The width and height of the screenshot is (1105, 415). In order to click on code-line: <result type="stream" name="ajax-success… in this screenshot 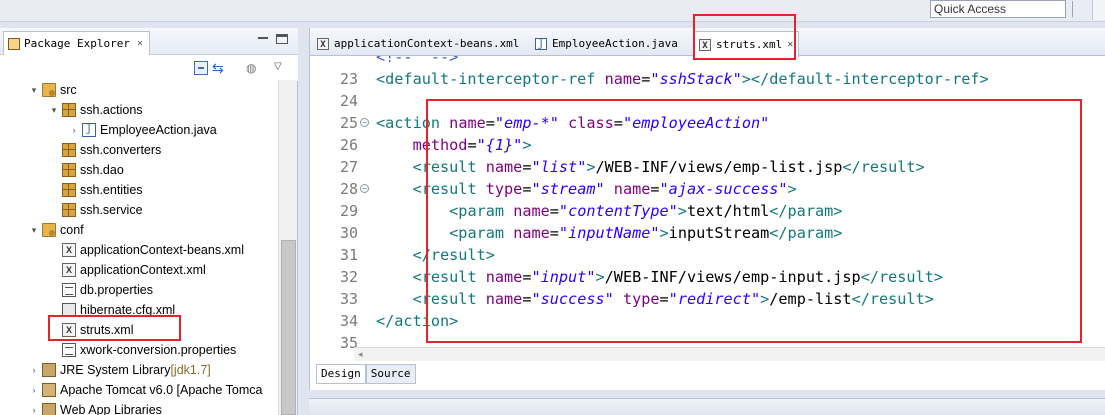, I will do `click(604, 189)`.